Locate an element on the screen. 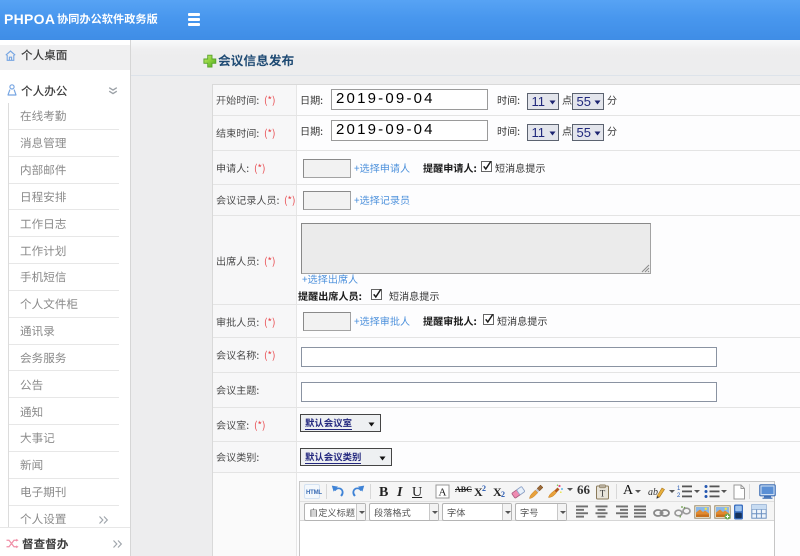  svg-text: 2 is located at coordinates (679, 496).